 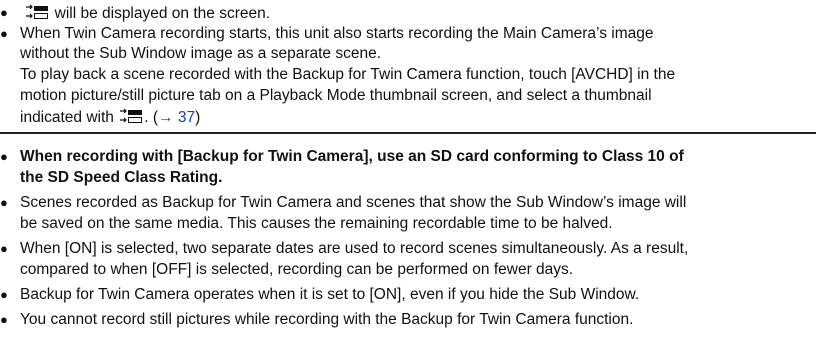 I want to click on backup-twin-camera-icon, so click(x=131, y=119).